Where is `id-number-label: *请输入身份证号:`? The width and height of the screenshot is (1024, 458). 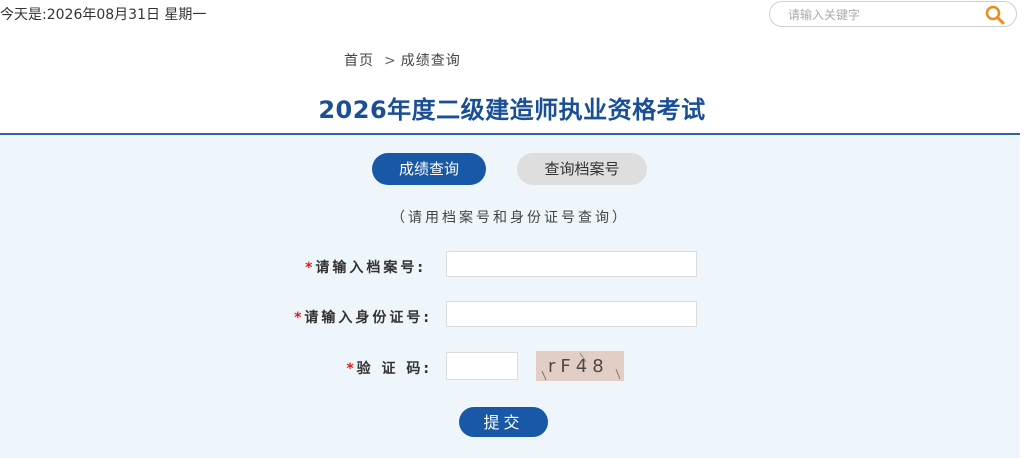 id-number-label: *请输入身份证号: is located at coordinates (336, 317).